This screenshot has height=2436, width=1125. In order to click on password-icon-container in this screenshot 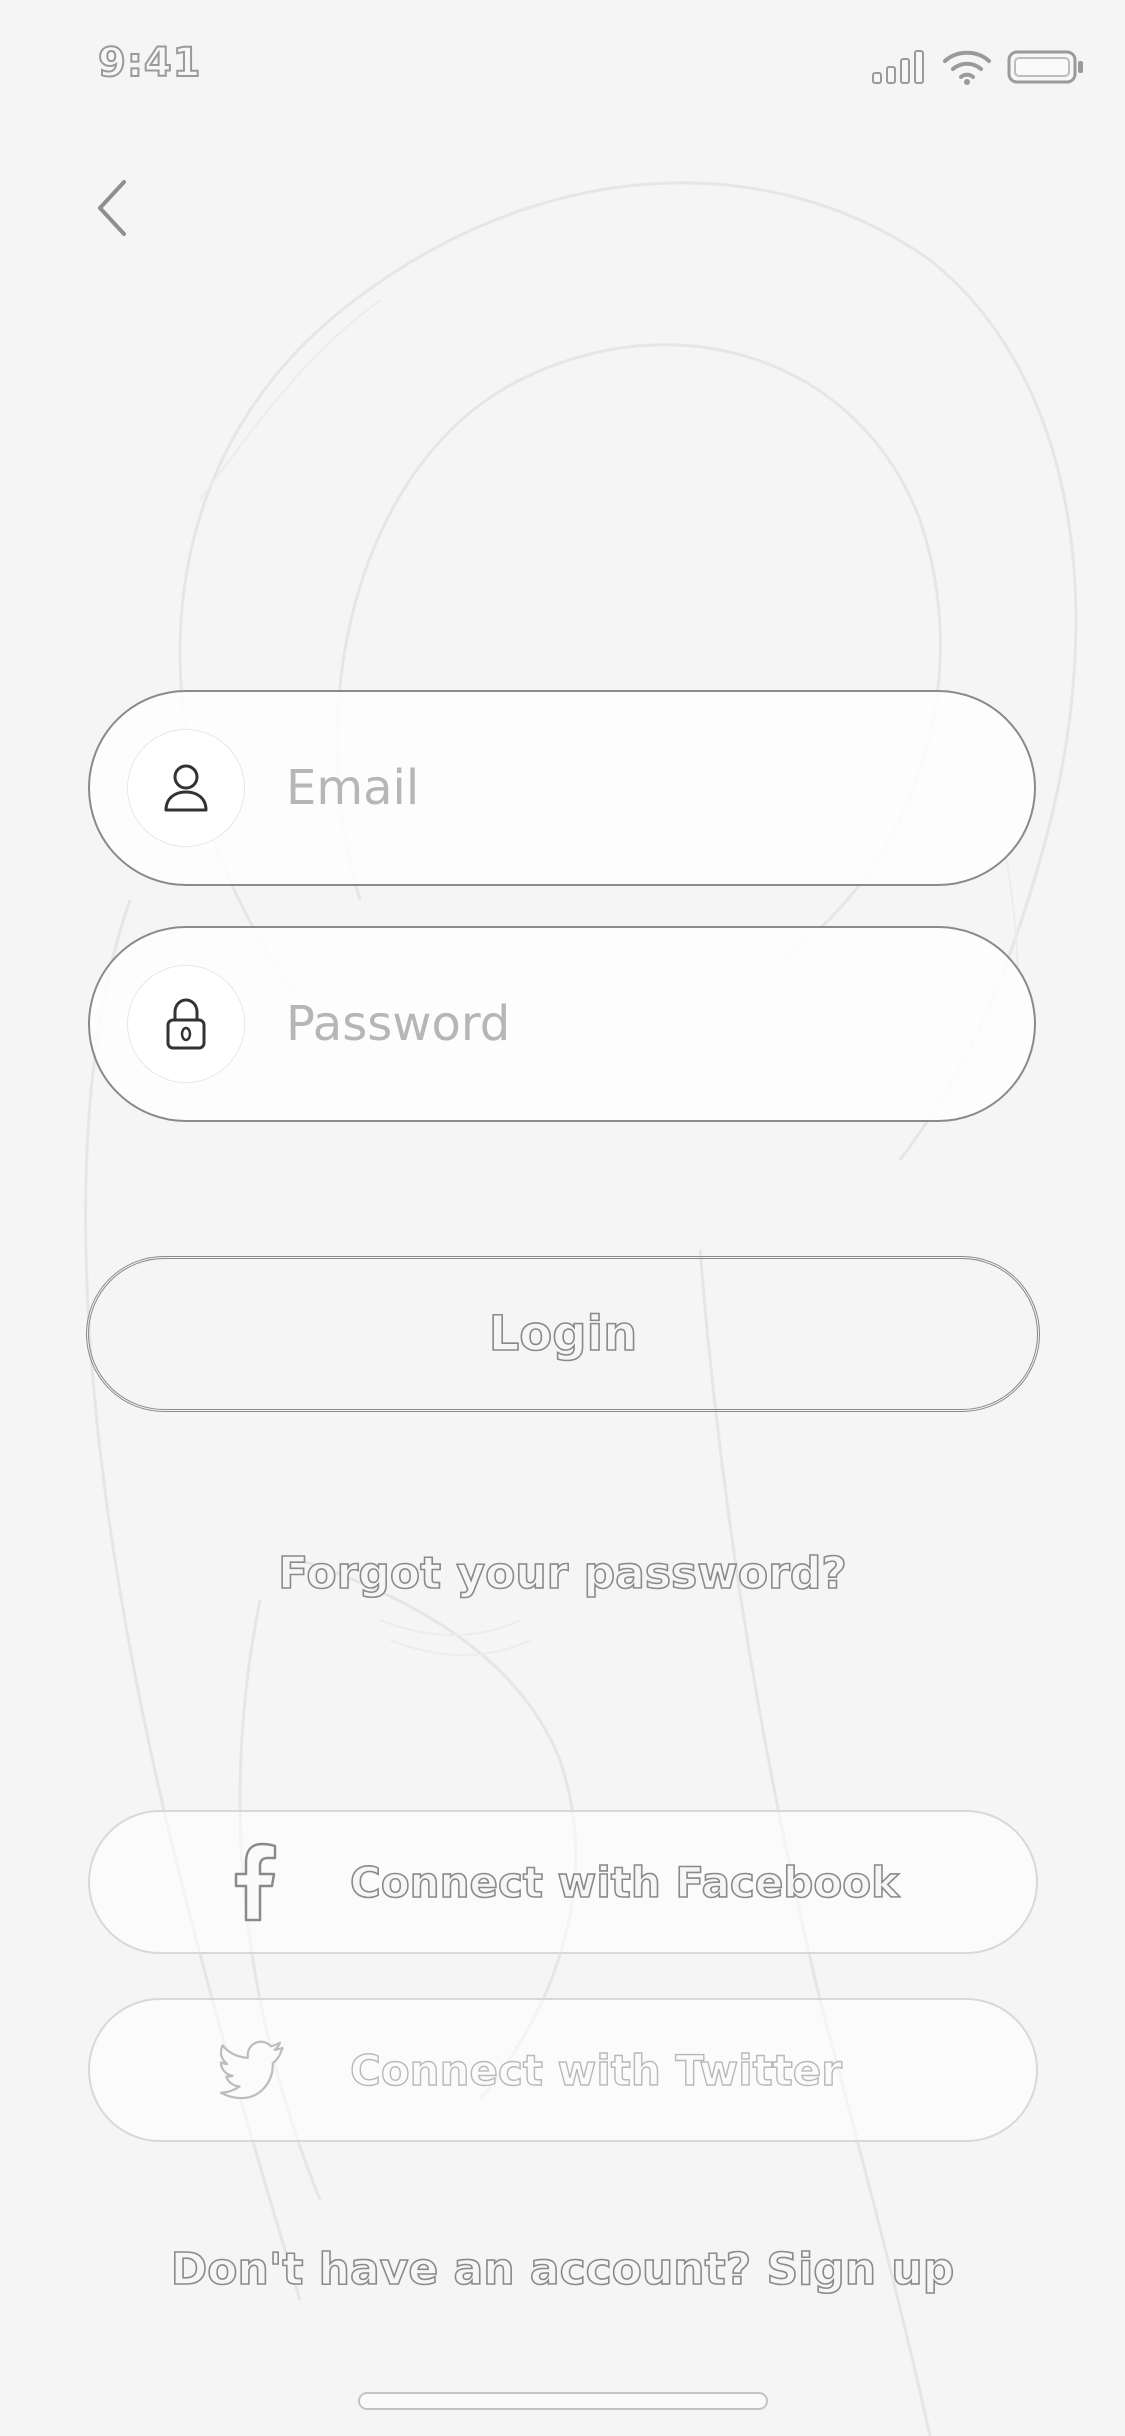, I will do `click(186, 1024)`.